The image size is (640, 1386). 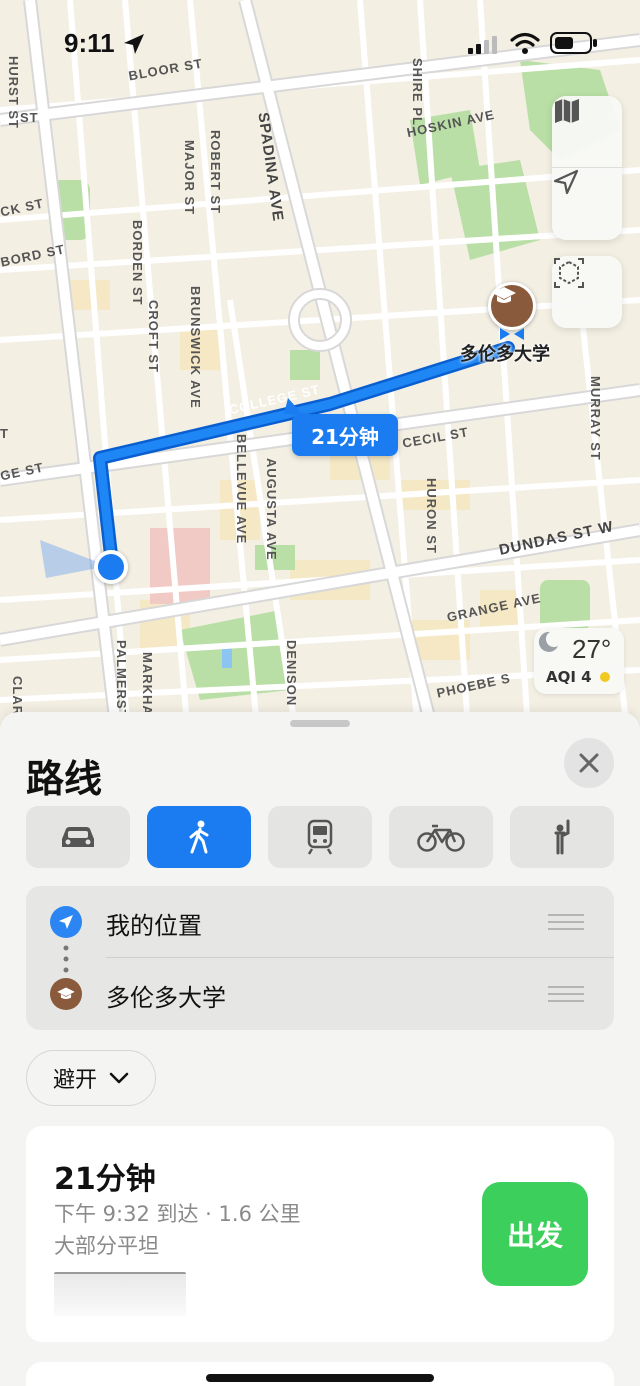 What do you see at coordinates (4, 433) in the screenshot?
I see `street-label-t: T` at bounding box center [4, 433].